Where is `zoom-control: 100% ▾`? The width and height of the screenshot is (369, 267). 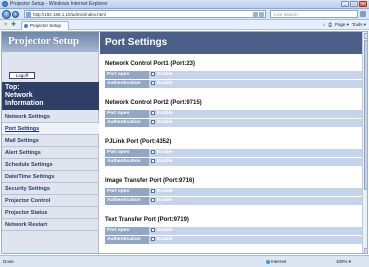
zoom-control: 100% ▾ is located at coordinates (343, 262).